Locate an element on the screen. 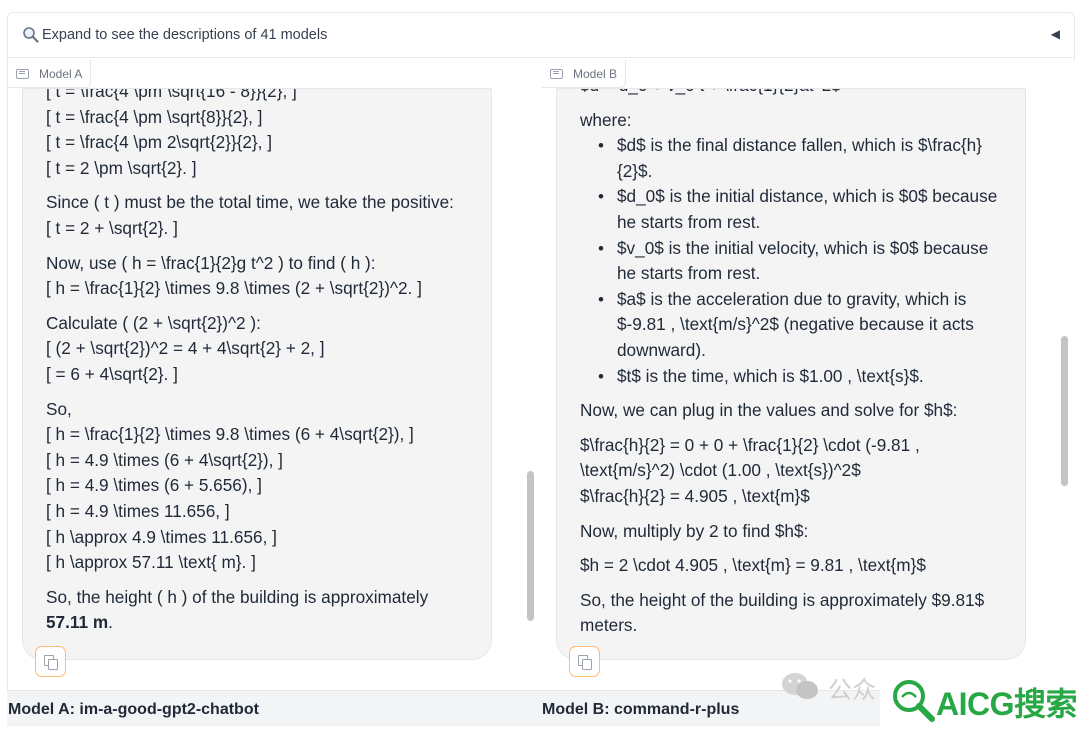 The width and height of the screenshot is (1080, 732). model-a-tab-text: Model A is located at coordinates (61, 73).